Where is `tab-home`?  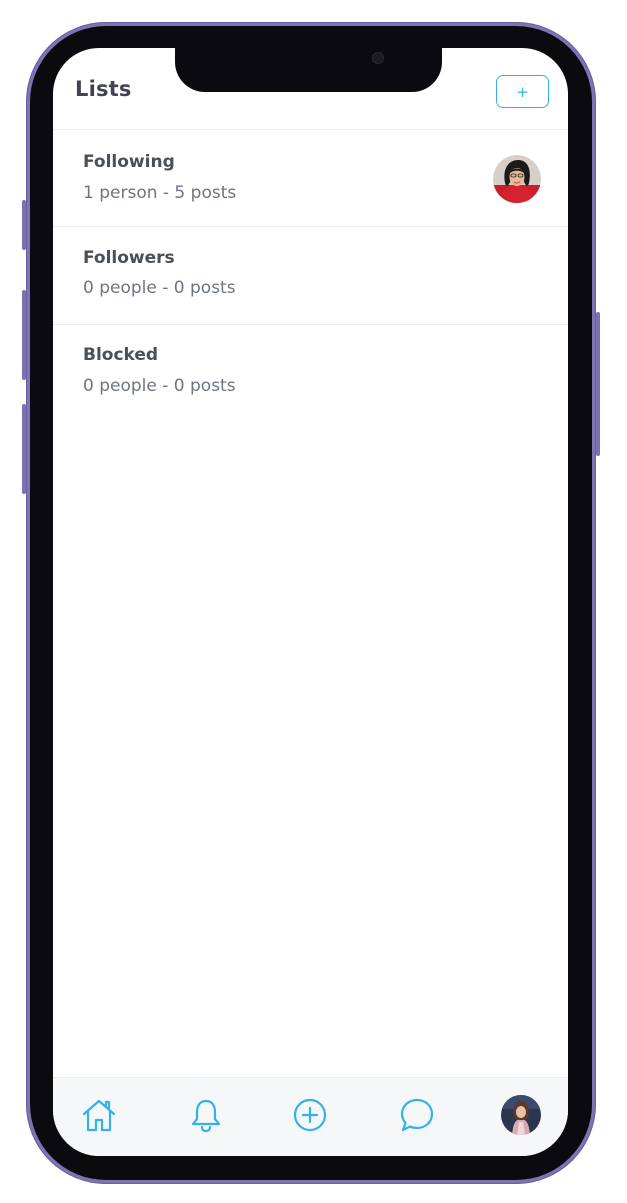
tab-home is located at coordinates (99, 1117).